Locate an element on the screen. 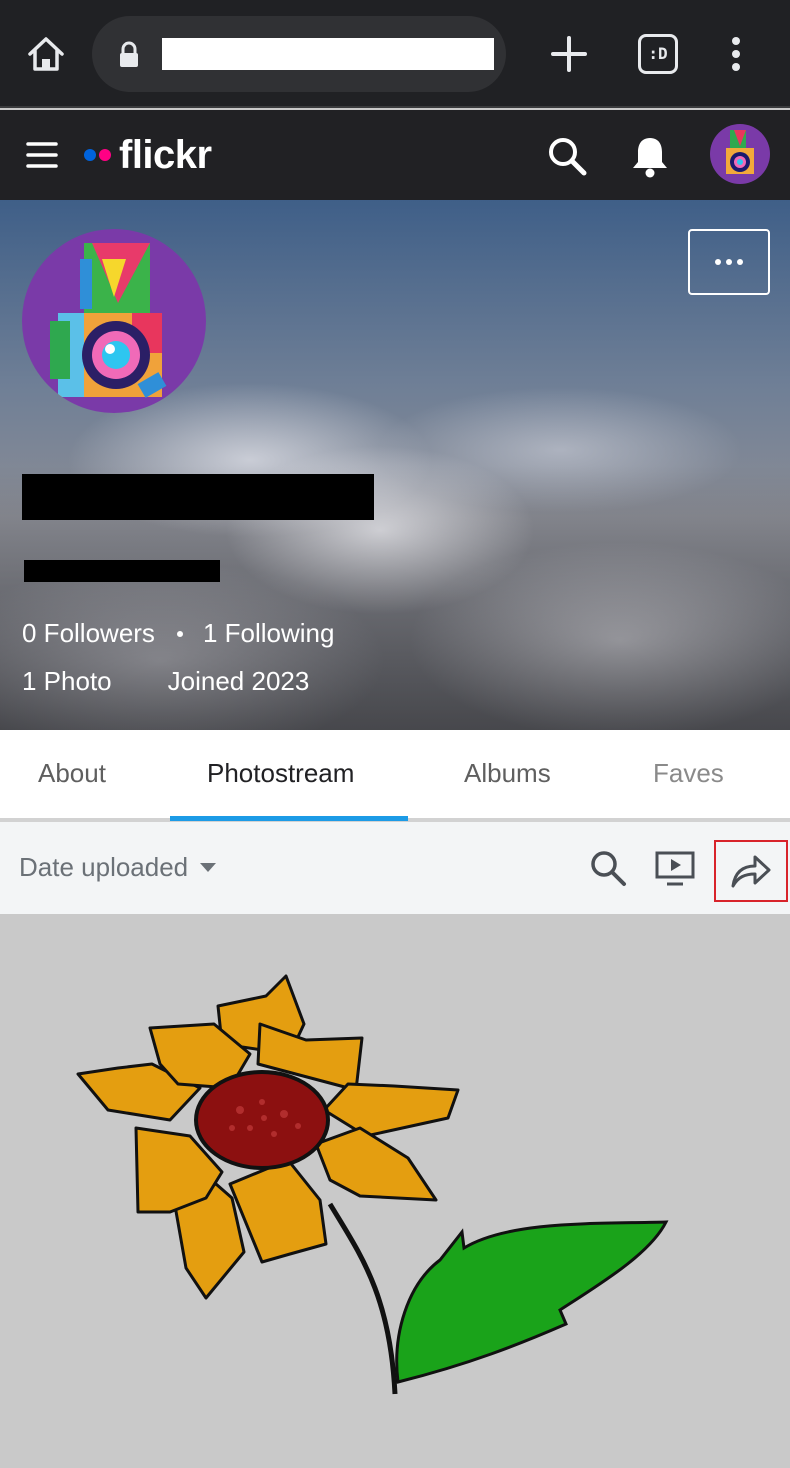 The width and height of the screenshot is (790, 1468). profile-avatar is located at coordinates (114, 321).